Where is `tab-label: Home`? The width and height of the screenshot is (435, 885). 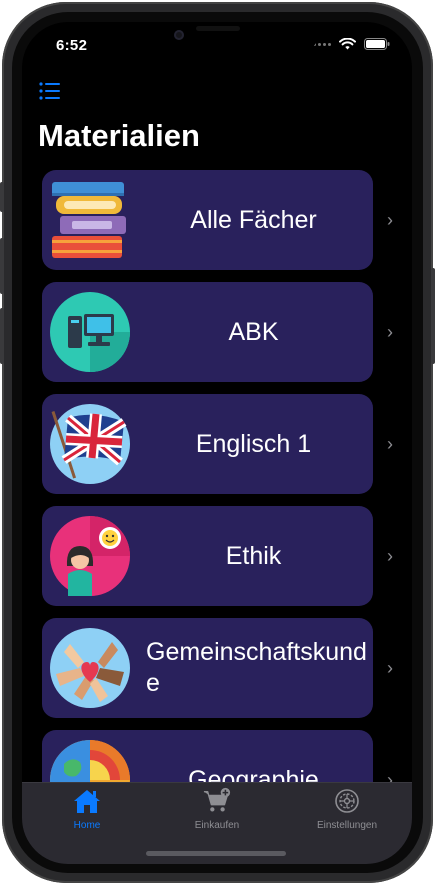
tab-label: Home is located at coordinates (87, 825).